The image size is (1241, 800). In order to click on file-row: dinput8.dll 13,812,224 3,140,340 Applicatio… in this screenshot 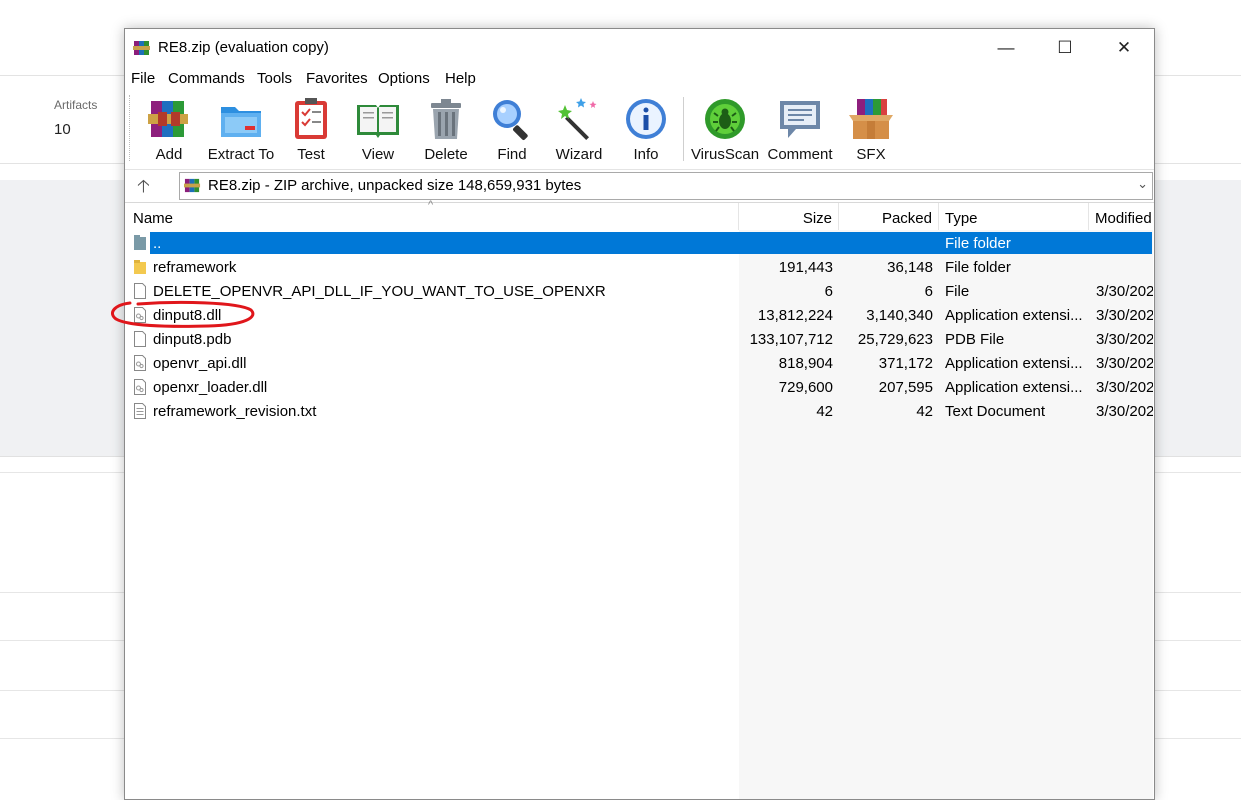, I will do `click(639, 315)`.